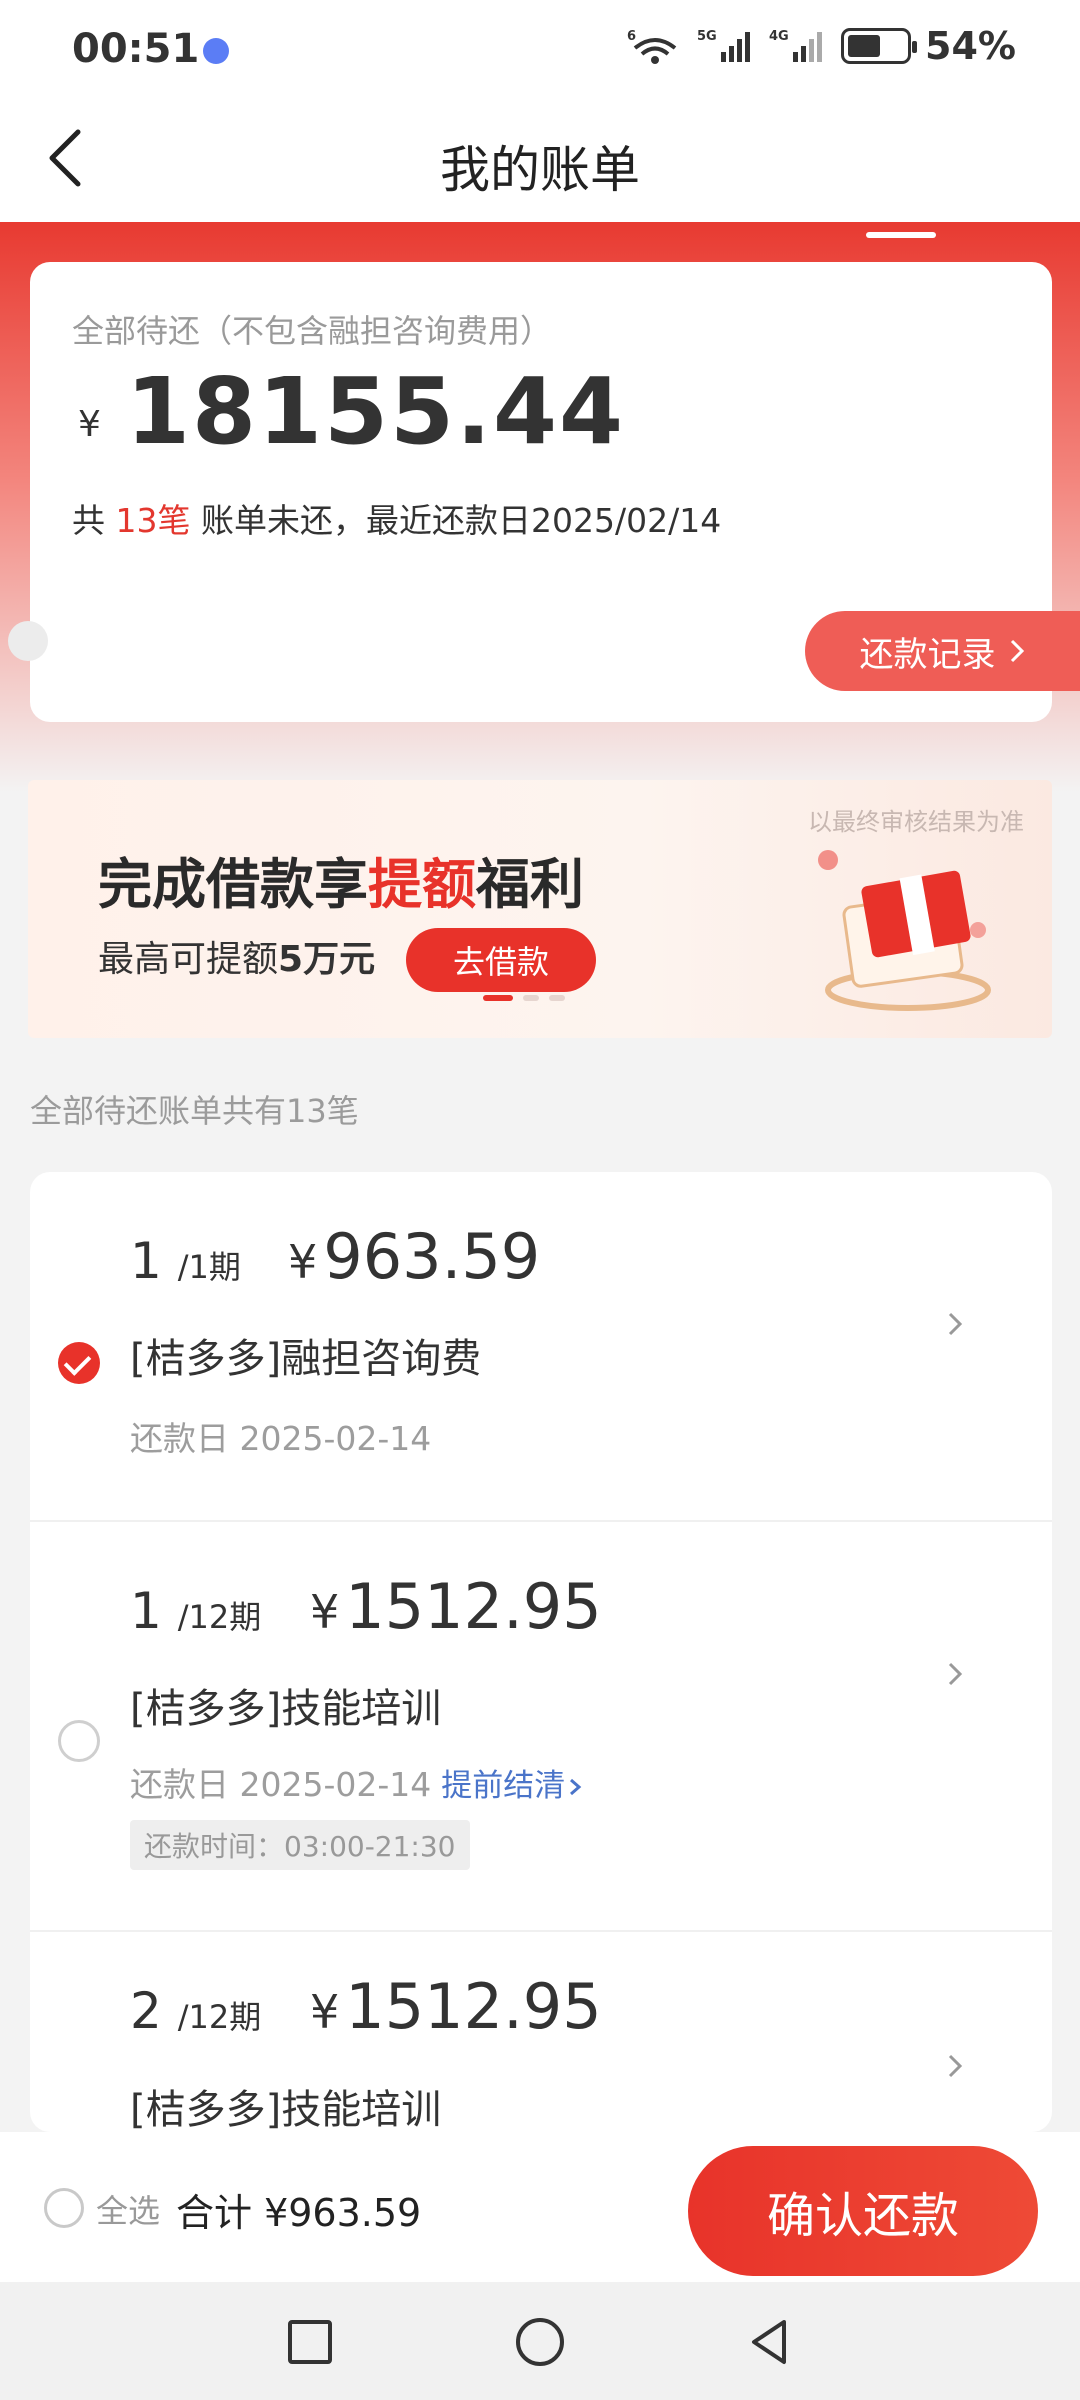 This screenshot has width=1080, height=2400. I want to click on bill-due-date: 还款日 2025-02-14, so click(281, 1438).